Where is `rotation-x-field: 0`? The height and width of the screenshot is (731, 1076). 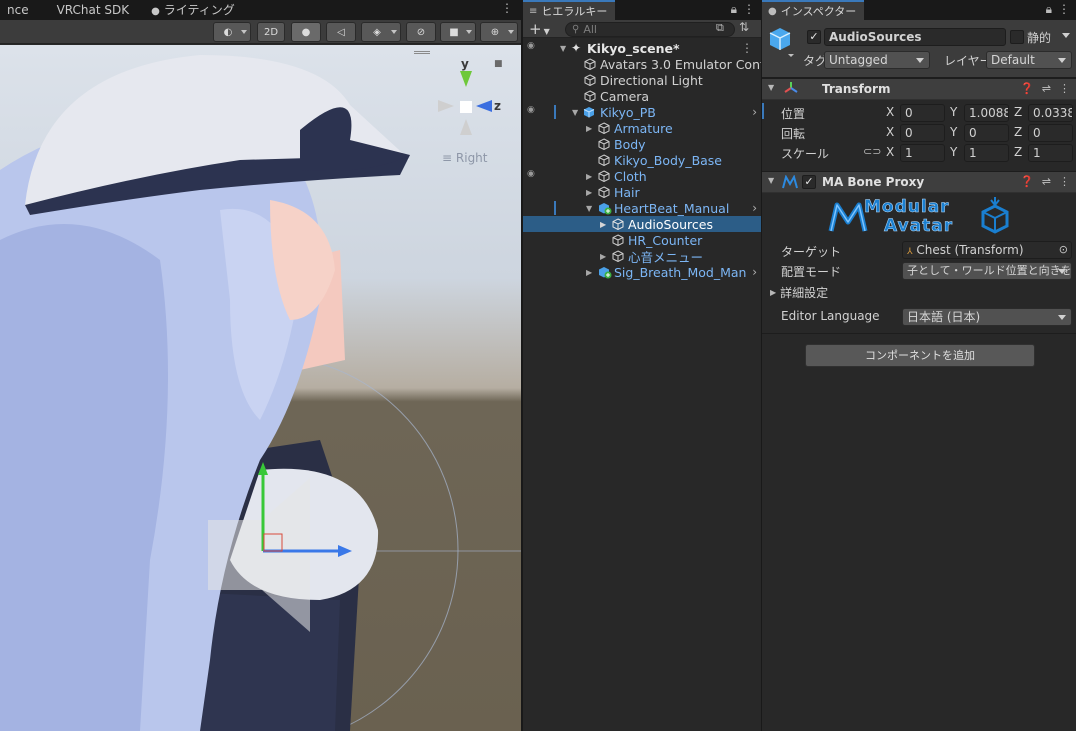
rotation-x-field: 0 is located at coordinates (922, 133).